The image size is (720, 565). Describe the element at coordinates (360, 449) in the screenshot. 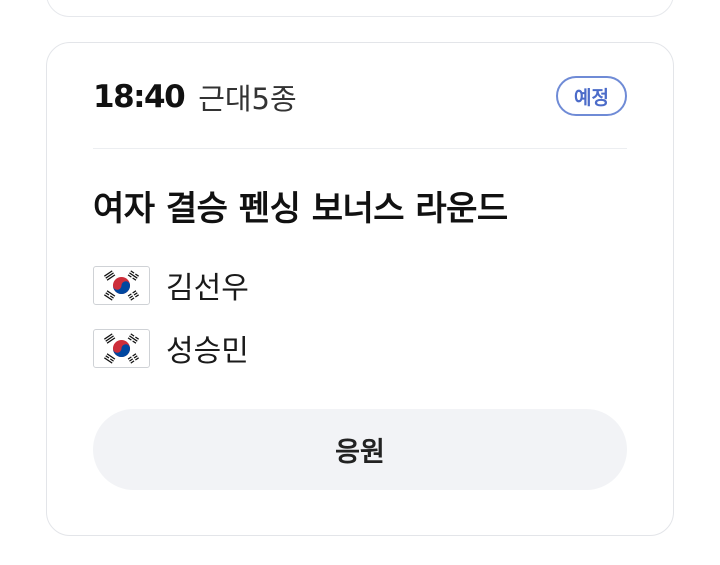

I see `cheer-button: 응원` at that location.